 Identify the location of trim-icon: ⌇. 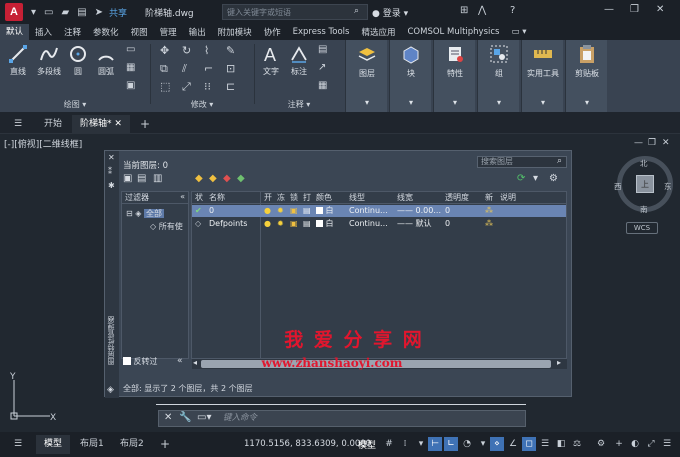
(206, 50).